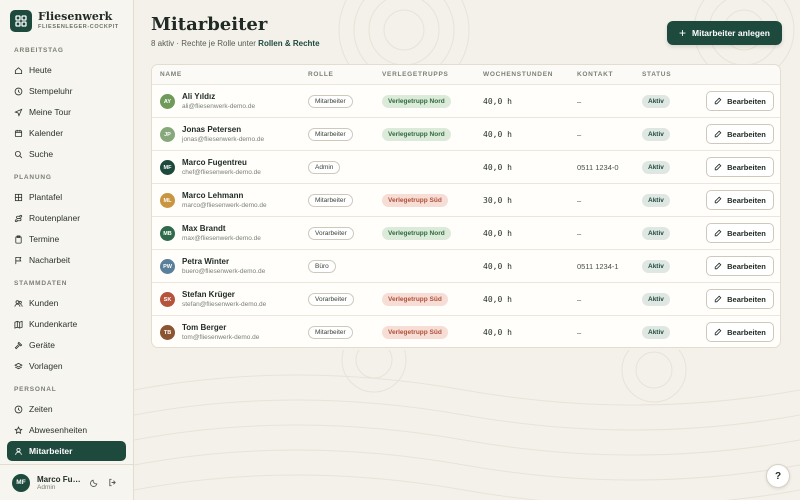 This screenshot has width=800, height=500. What do you see at coordinates (94, 483) in the screenshot?
I see `moon-icon` at bounding box center [94, 483].